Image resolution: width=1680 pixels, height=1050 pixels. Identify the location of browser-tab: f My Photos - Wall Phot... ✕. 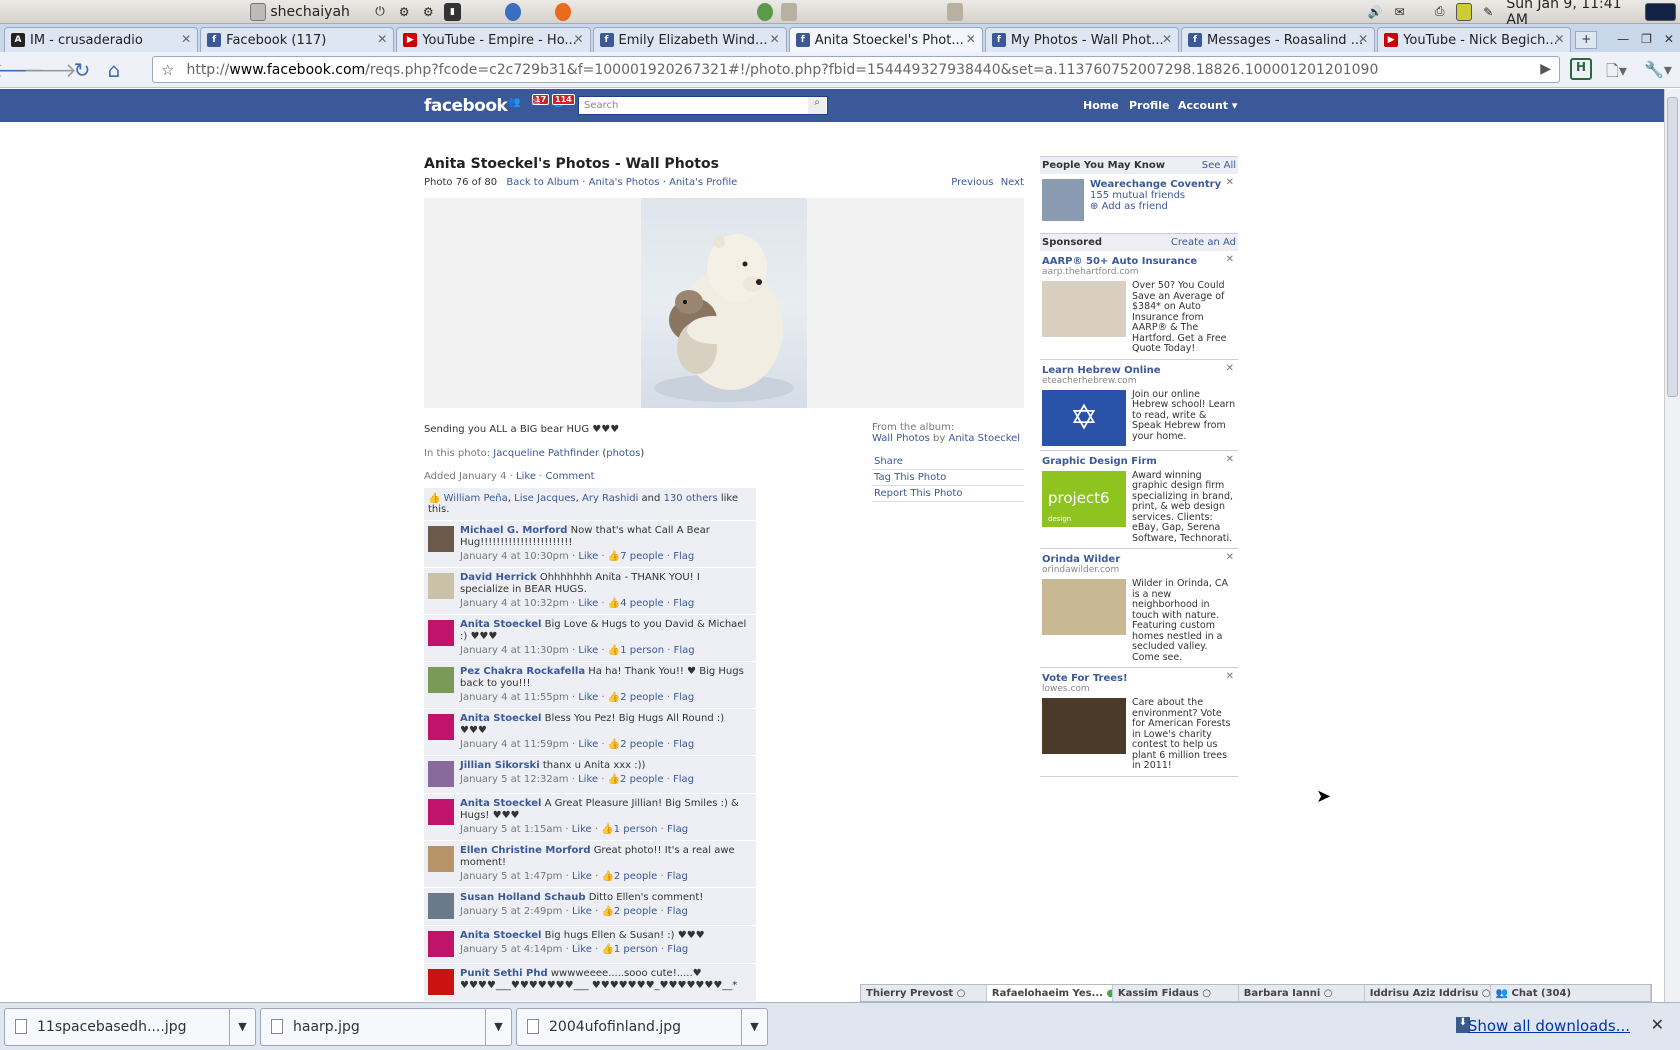
(1082, 39).